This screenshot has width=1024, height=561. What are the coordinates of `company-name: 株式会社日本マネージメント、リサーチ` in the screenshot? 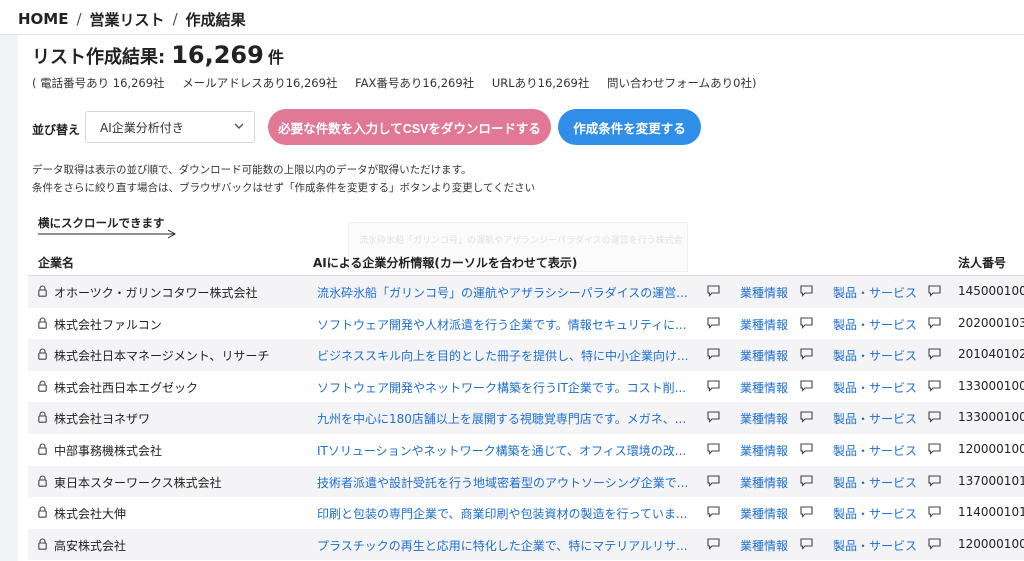 It's located at (162, 355).